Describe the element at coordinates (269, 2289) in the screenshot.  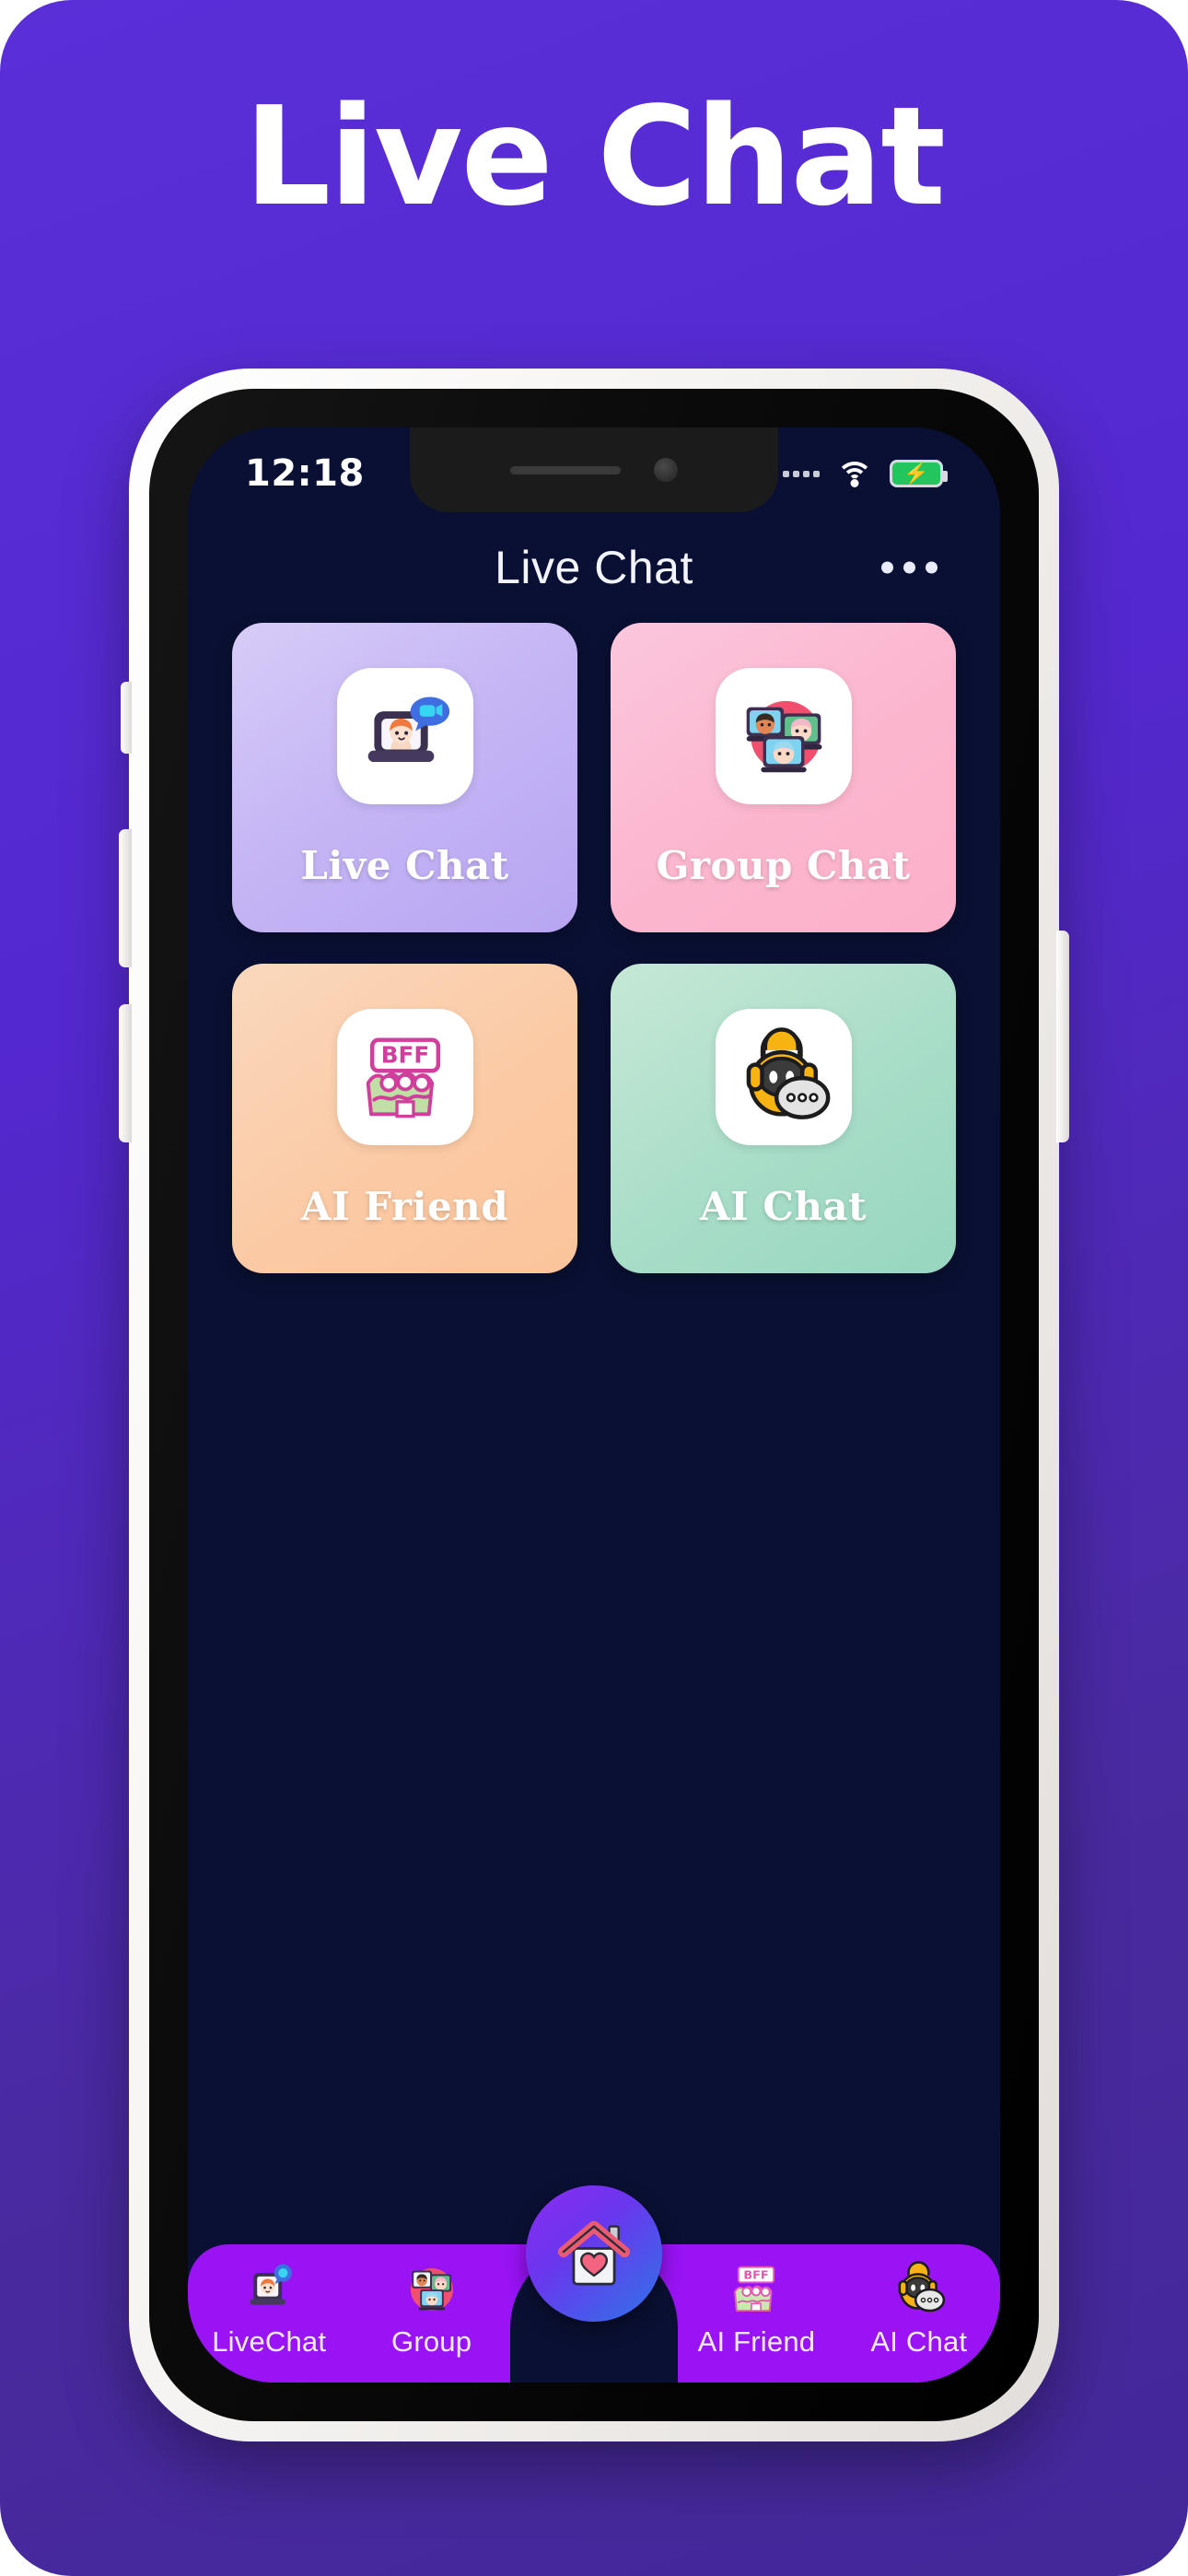
I see `livechat-icon` at that location.